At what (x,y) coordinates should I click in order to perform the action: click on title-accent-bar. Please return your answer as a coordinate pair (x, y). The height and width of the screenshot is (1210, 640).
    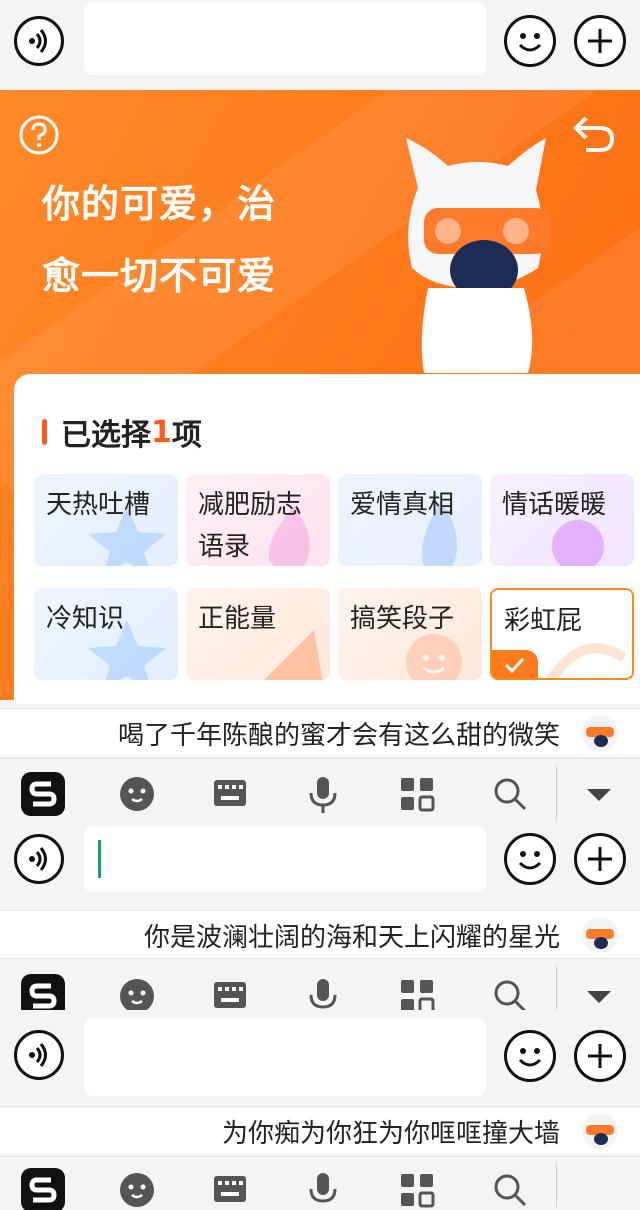
    Looking at the image, I should click on (44, 432).